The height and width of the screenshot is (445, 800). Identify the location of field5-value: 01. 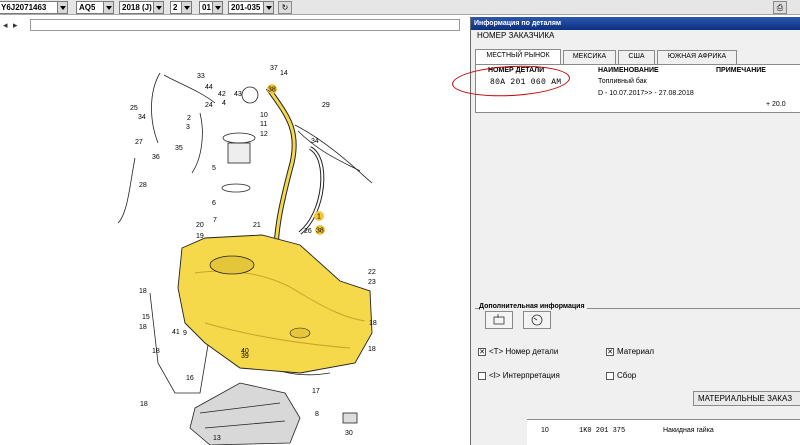
(206, 7).